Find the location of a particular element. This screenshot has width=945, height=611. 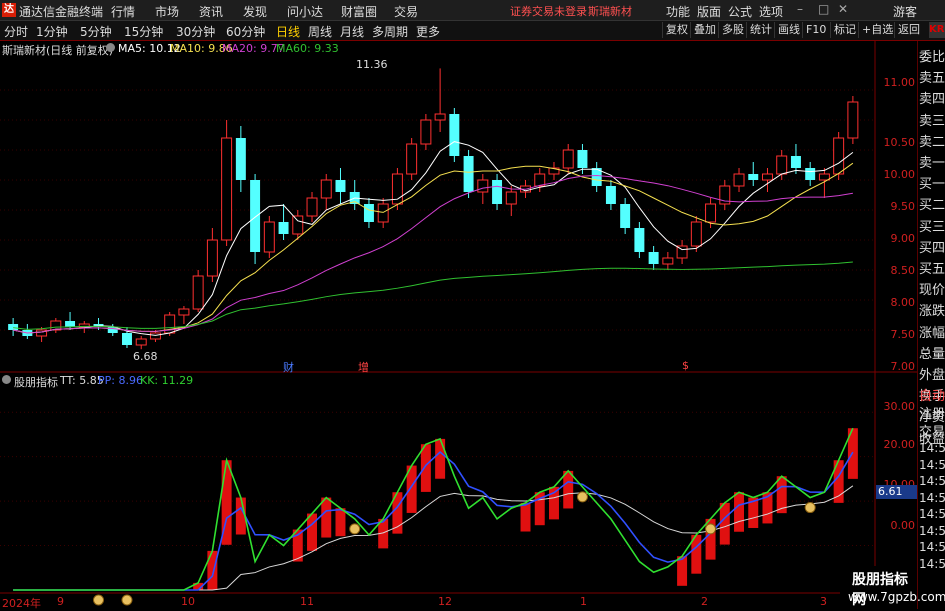

maximize-button: □ is located at coordinates (823, 9).